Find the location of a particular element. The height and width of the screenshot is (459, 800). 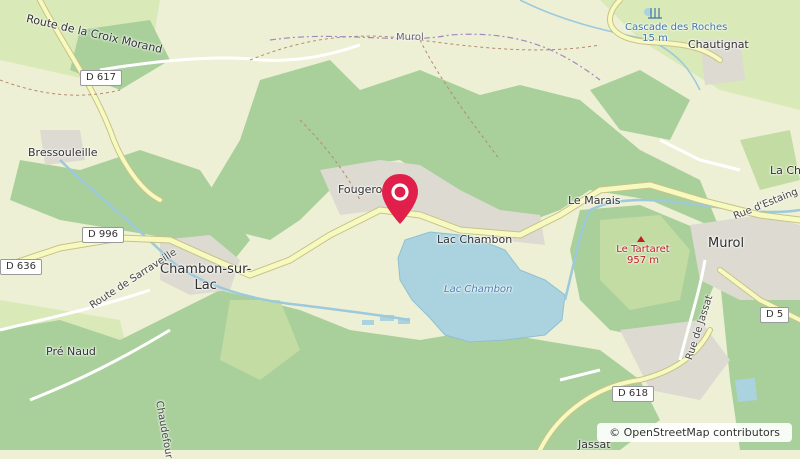

label-lac-chambon-water: Lac Chambon is located at coordinates (478, 289).